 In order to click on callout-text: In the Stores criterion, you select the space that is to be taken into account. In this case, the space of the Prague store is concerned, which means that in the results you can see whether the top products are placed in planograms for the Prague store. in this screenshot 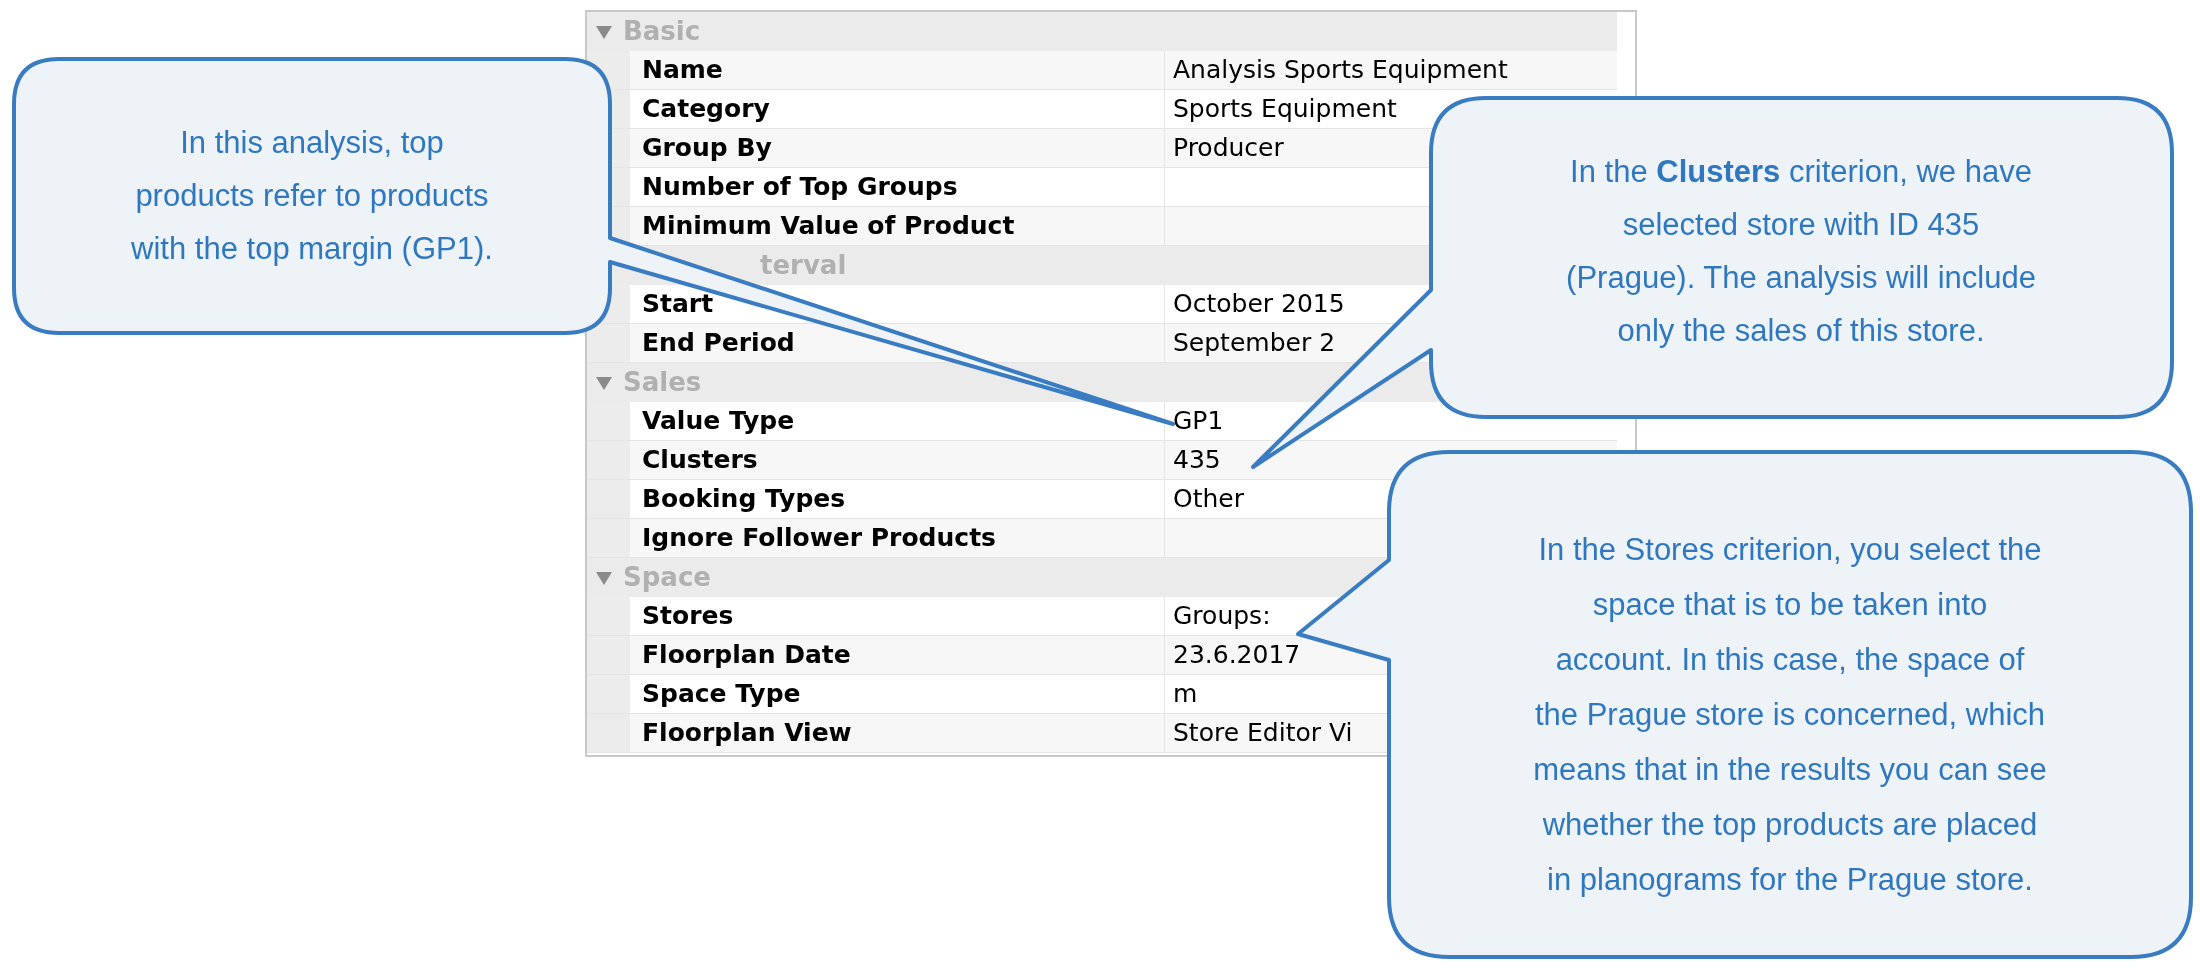, I will do `click(1790, 715)`.